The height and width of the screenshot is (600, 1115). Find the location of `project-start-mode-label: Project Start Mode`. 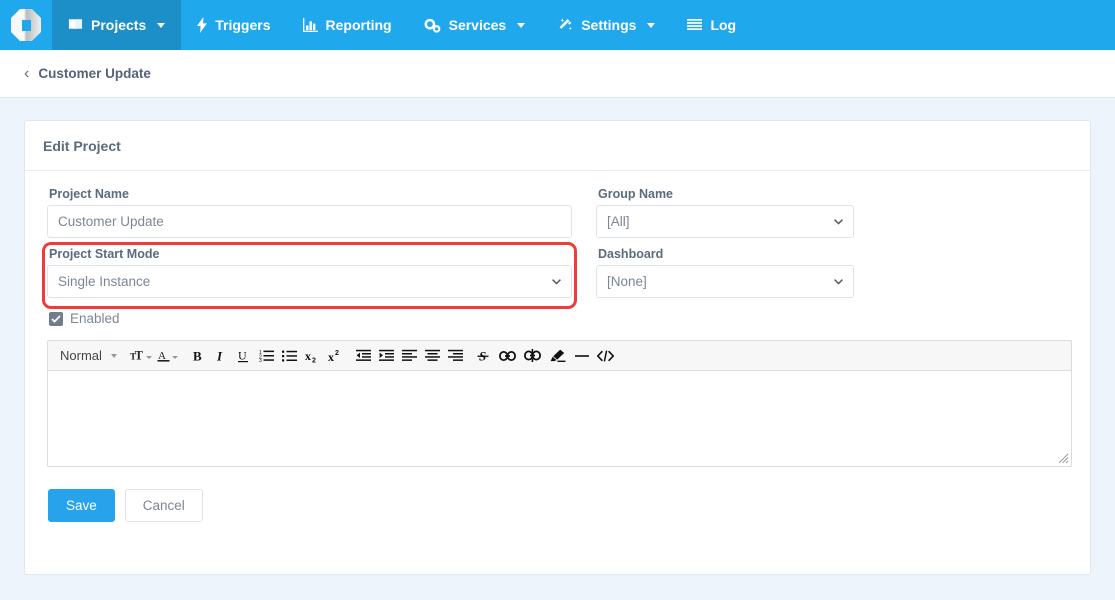

project-start-mode-label: Project Start Mode is located at coordinates (104, 254).